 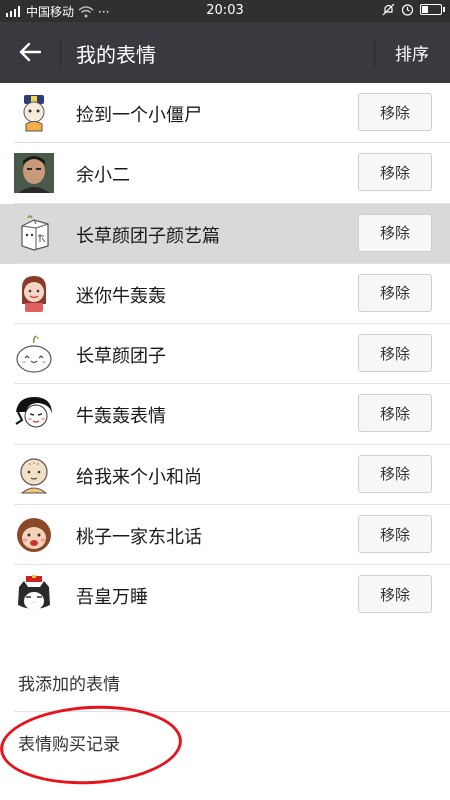 What do you see at coordinates (225, 233) in the screenshot?
I see `sticker-row: 长草颜团子颜艺篇 移除` at bounding box center [225, 233].